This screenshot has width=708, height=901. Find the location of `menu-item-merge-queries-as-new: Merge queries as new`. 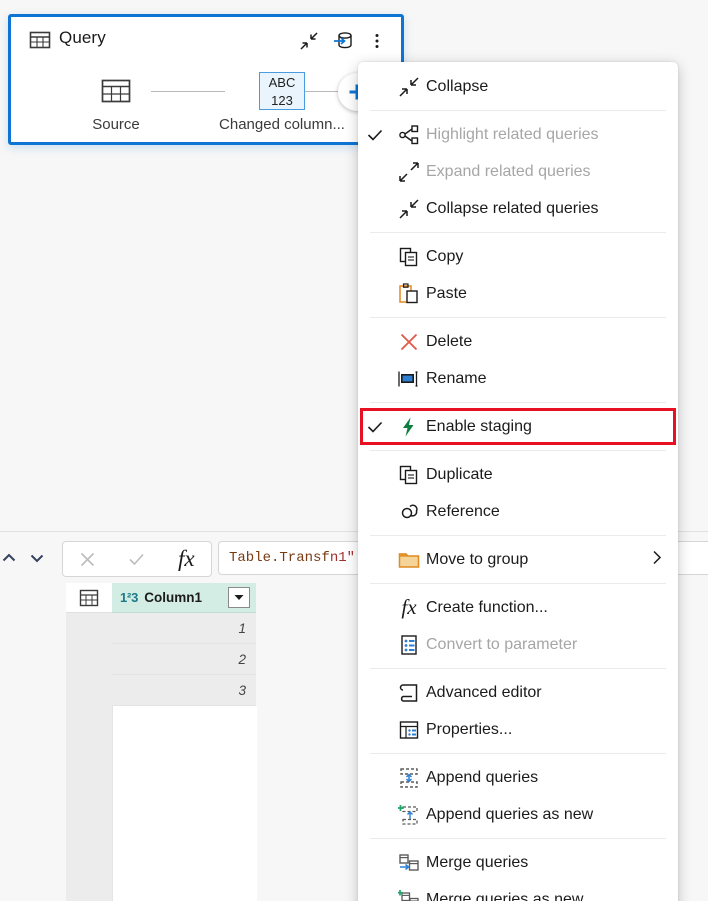

menu-item-merge-queries-as-new: Merge queries as new is located at coordinates (518, 891).